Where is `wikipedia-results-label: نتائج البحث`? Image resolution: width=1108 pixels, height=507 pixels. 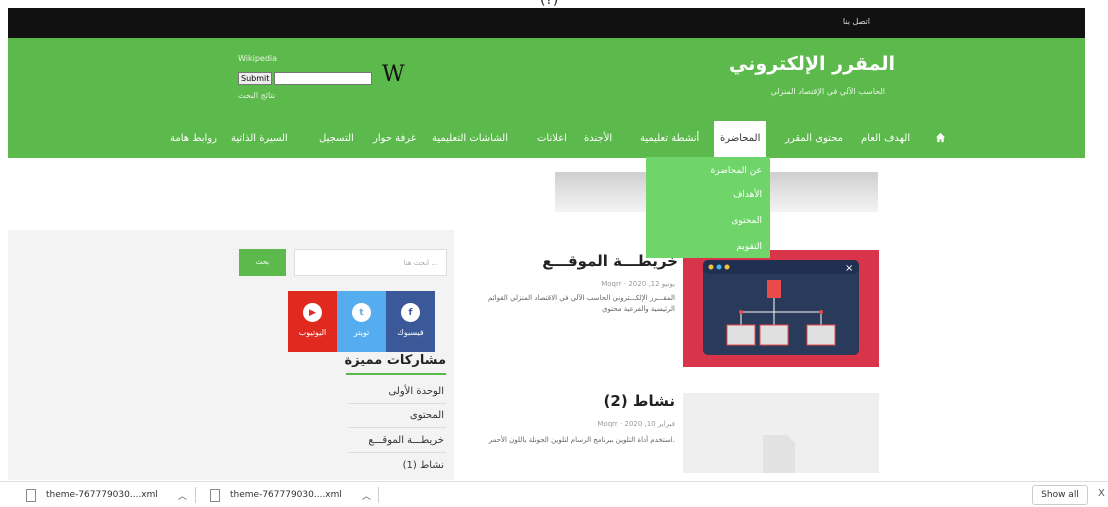 wikipedia-results-label: نتائج البحث is located at coordinates (257, 95).